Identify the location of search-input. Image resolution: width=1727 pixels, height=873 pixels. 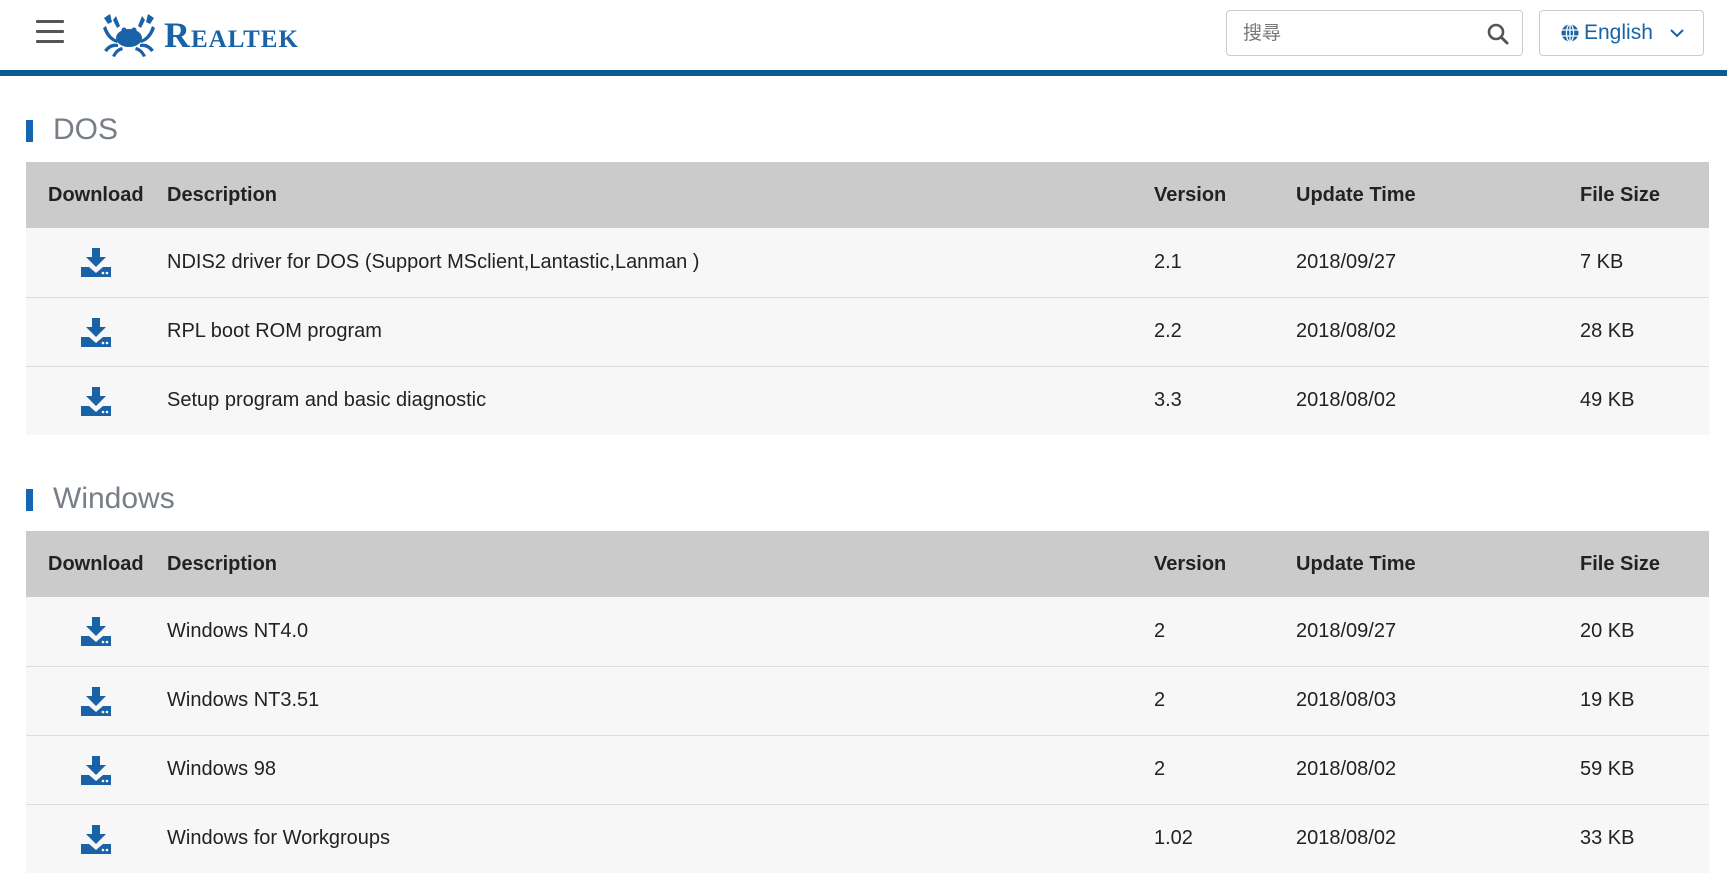
(1358, 34).